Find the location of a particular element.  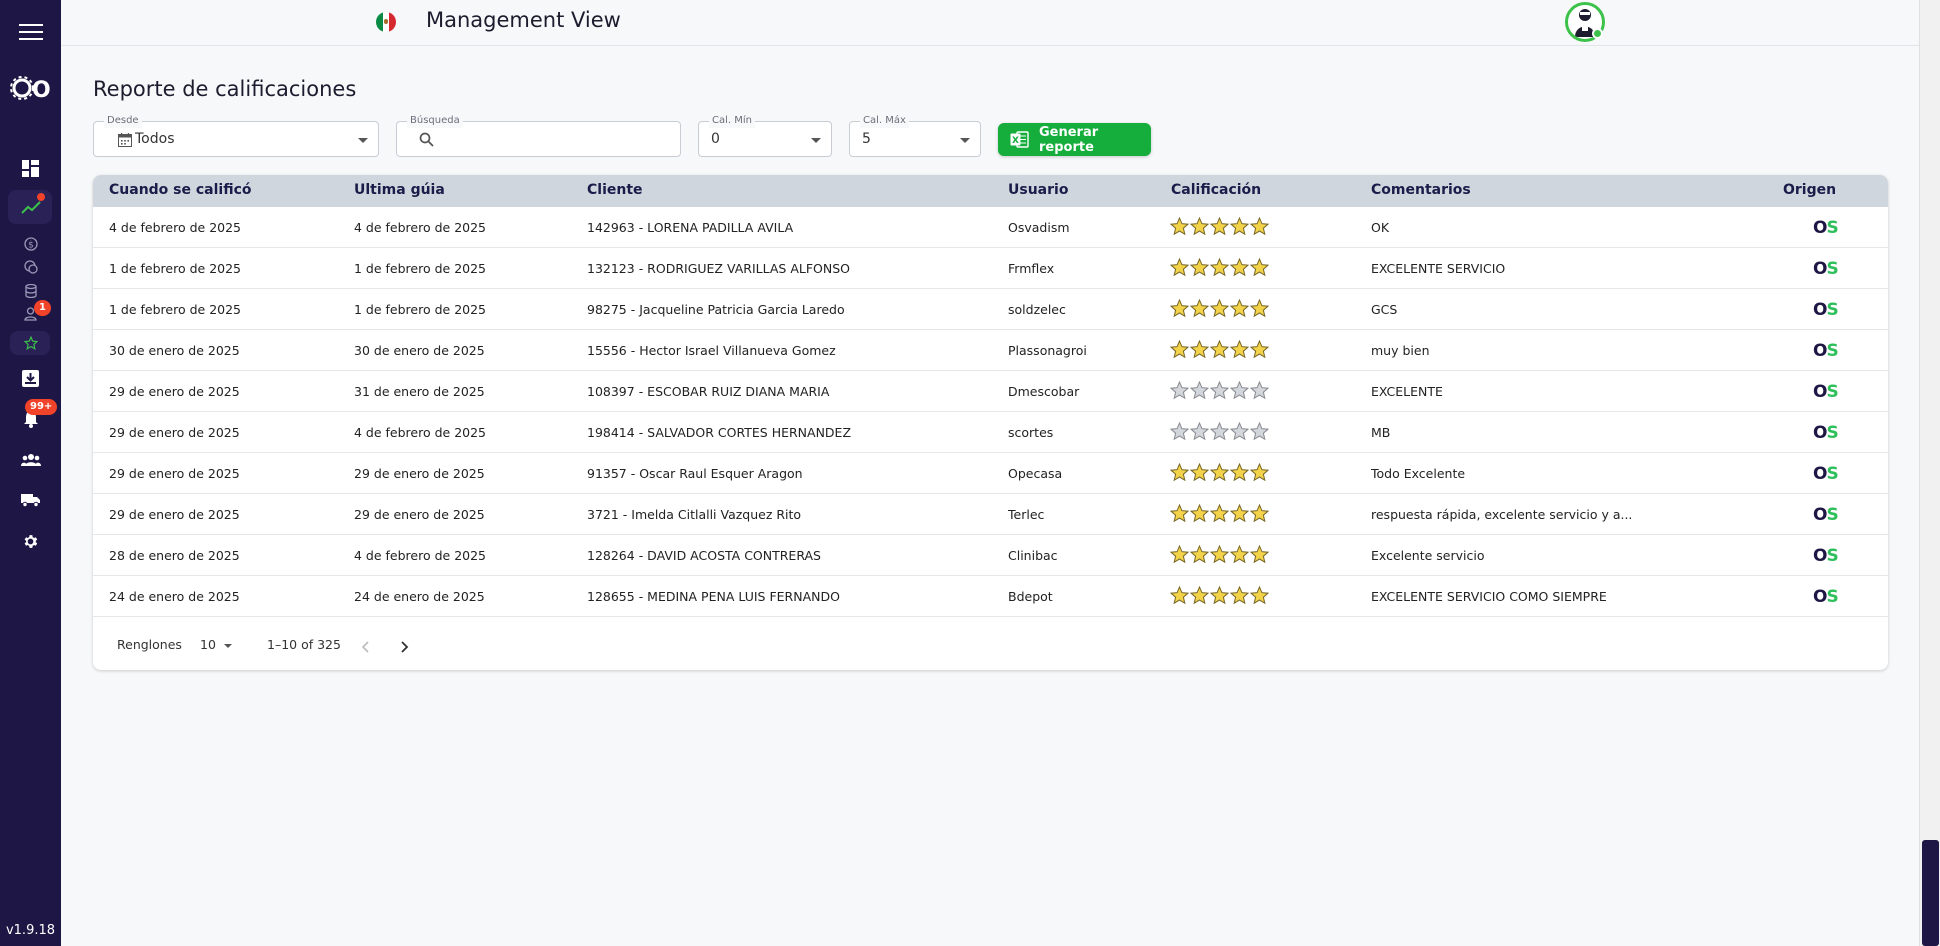

coins-icon is located at coordinates (30, 267).